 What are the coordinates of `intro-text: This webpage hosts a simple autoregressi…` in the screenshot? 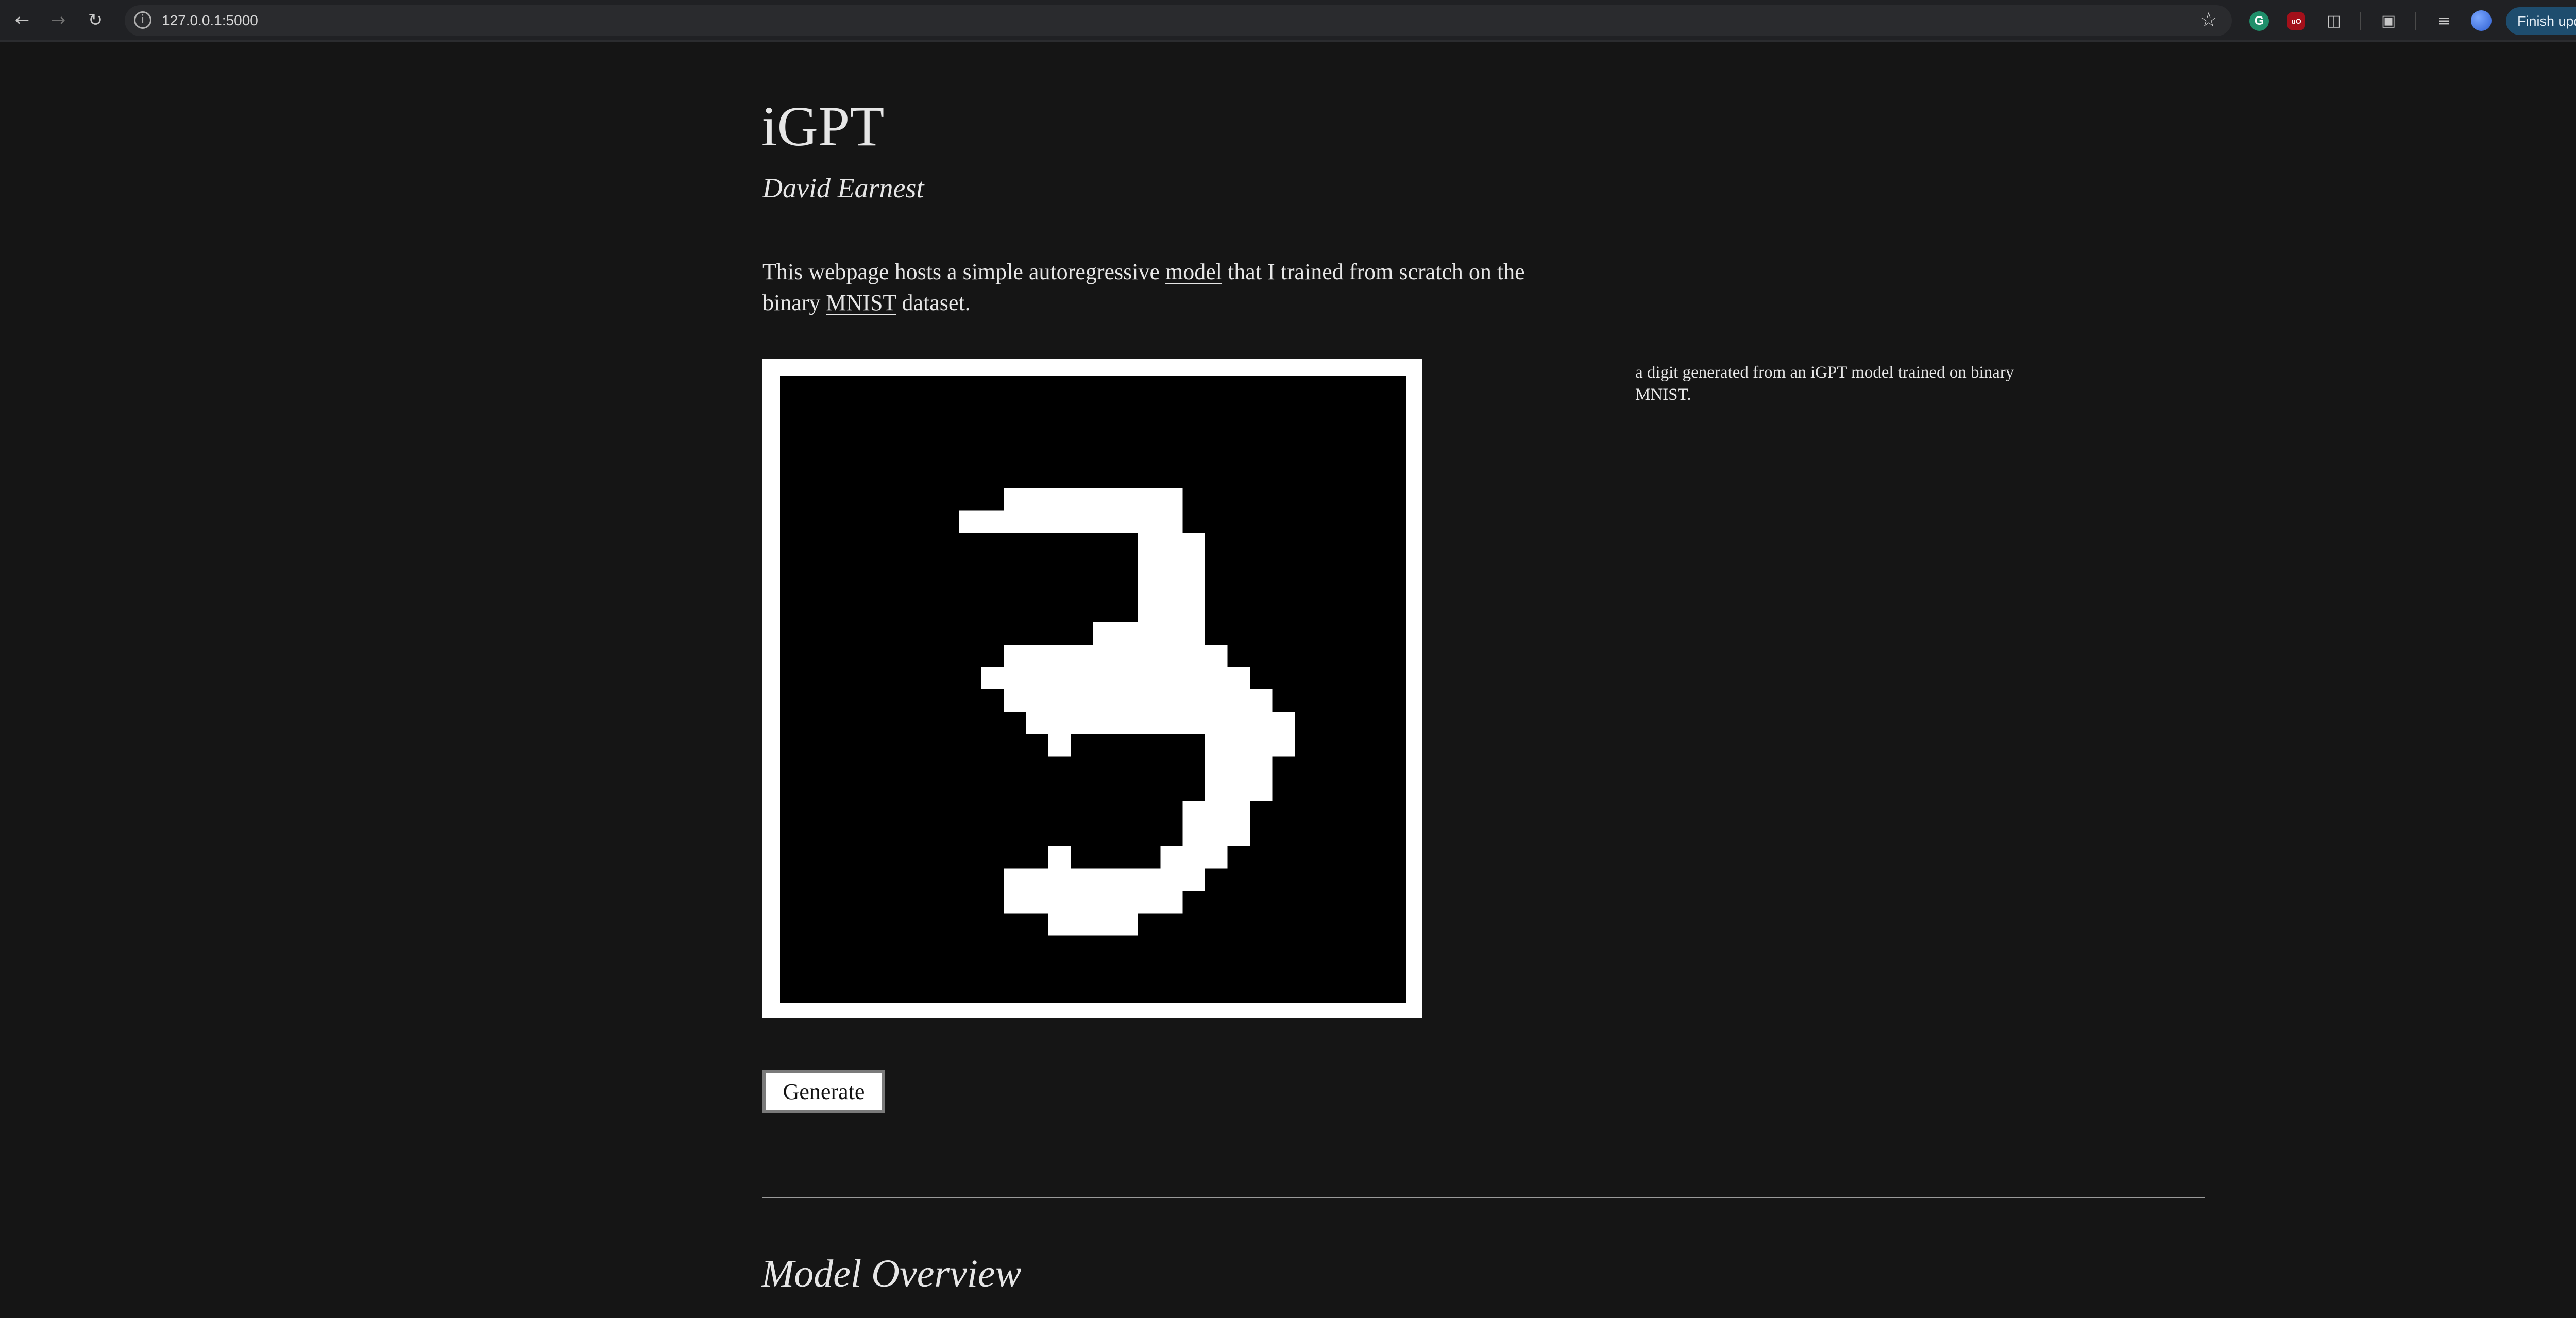 It's located at (964, 271).